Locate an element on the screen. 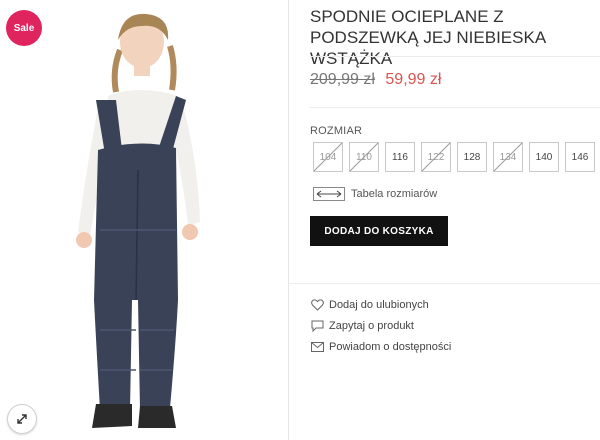  size-option-122: 122 is located at coordinates (436, 157).